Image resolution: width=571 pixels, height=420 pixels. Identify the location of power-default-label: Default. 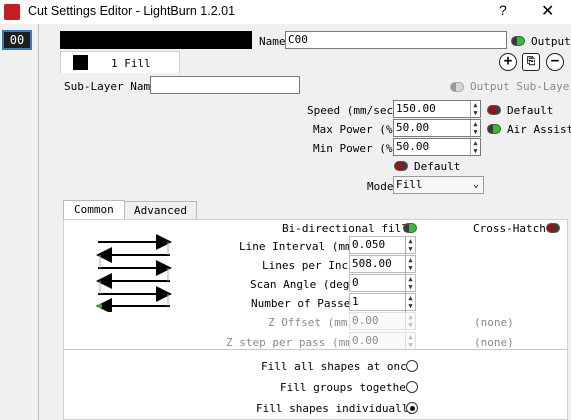
(437, 166).